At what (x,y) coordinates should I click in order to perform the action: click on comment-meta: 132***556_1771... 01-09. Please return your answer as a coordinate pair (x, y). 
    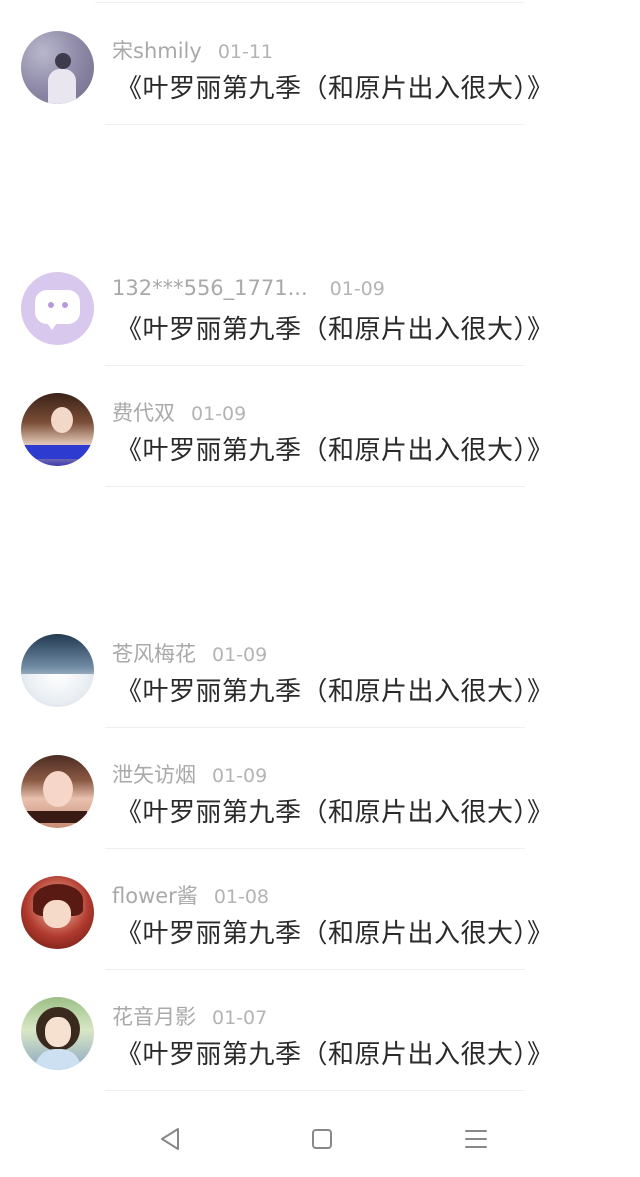
    Looking at the image, I should click on (248, 288).